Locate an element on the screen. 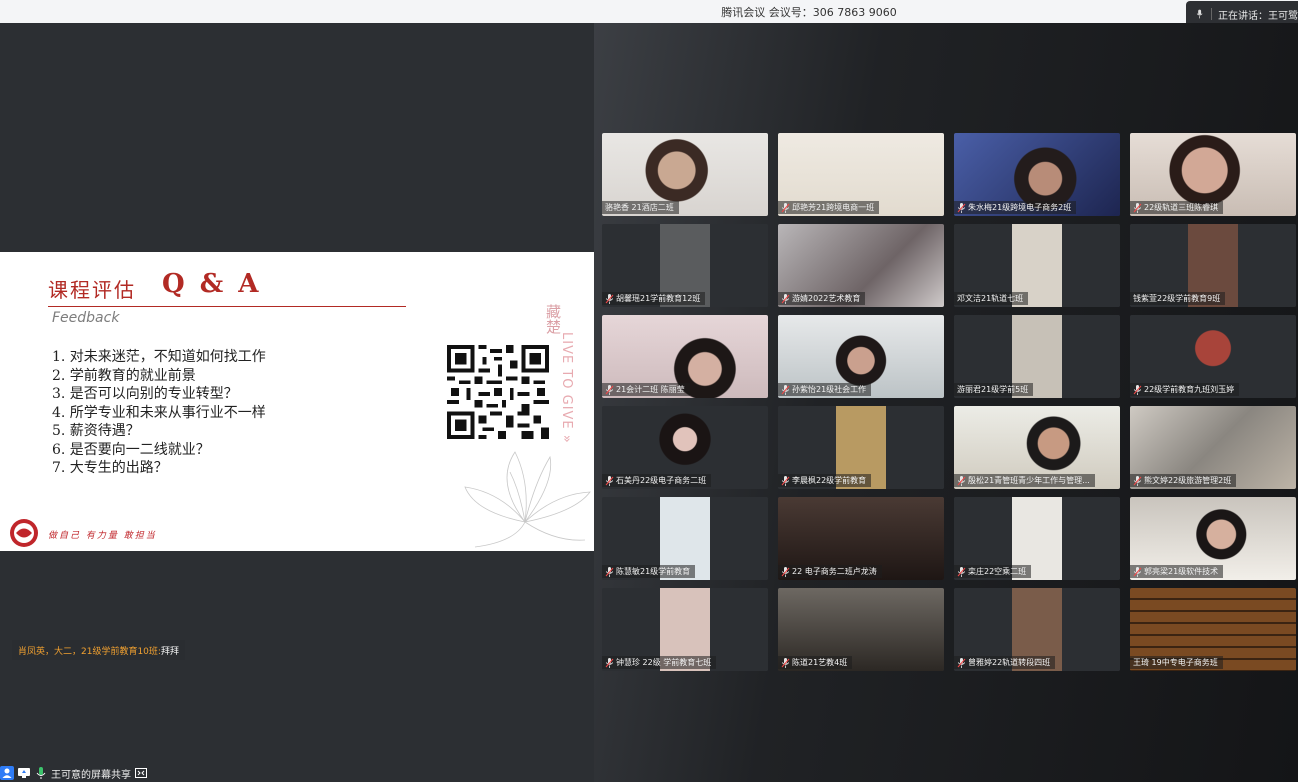 Image resolution: width=1298 pixels, height=782 pixels. participant-name-tag: 陈慧敏21级学前教育 is located at coordinates (649, 571).